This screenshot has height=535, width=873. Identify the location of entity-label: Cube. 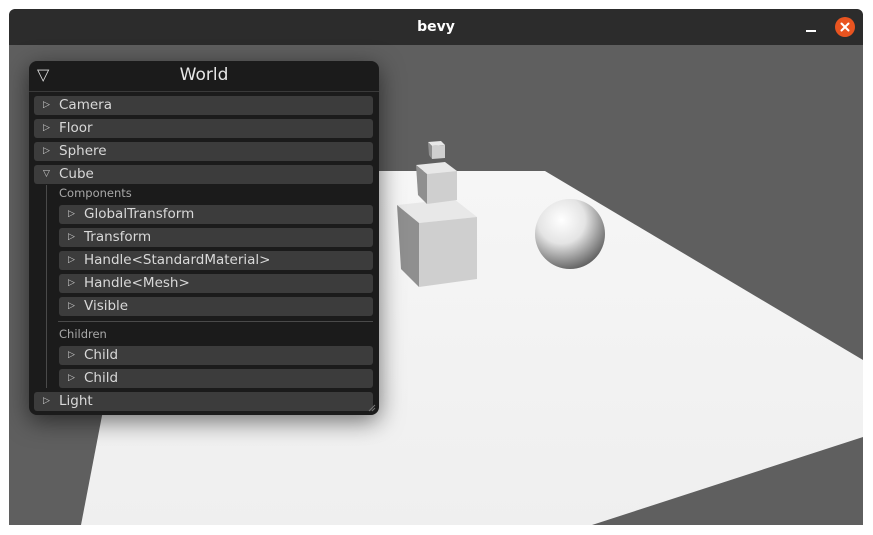
(76, 174).